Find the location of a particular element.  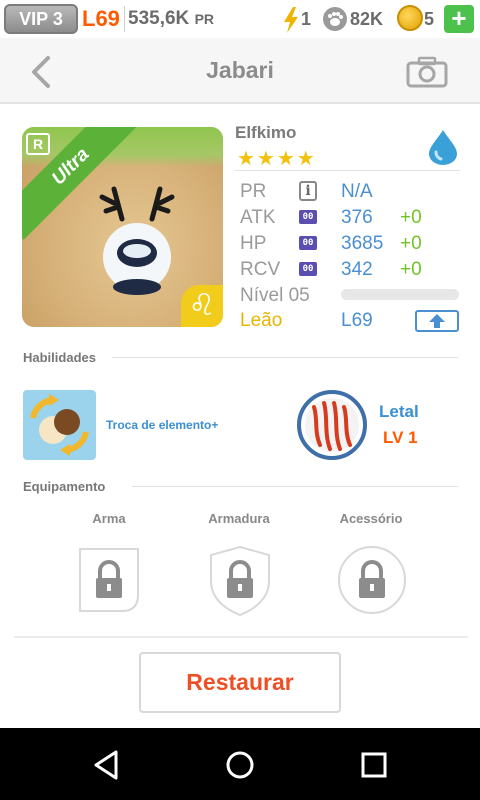

android-navigation-bar is located at coordinates (240, 764).